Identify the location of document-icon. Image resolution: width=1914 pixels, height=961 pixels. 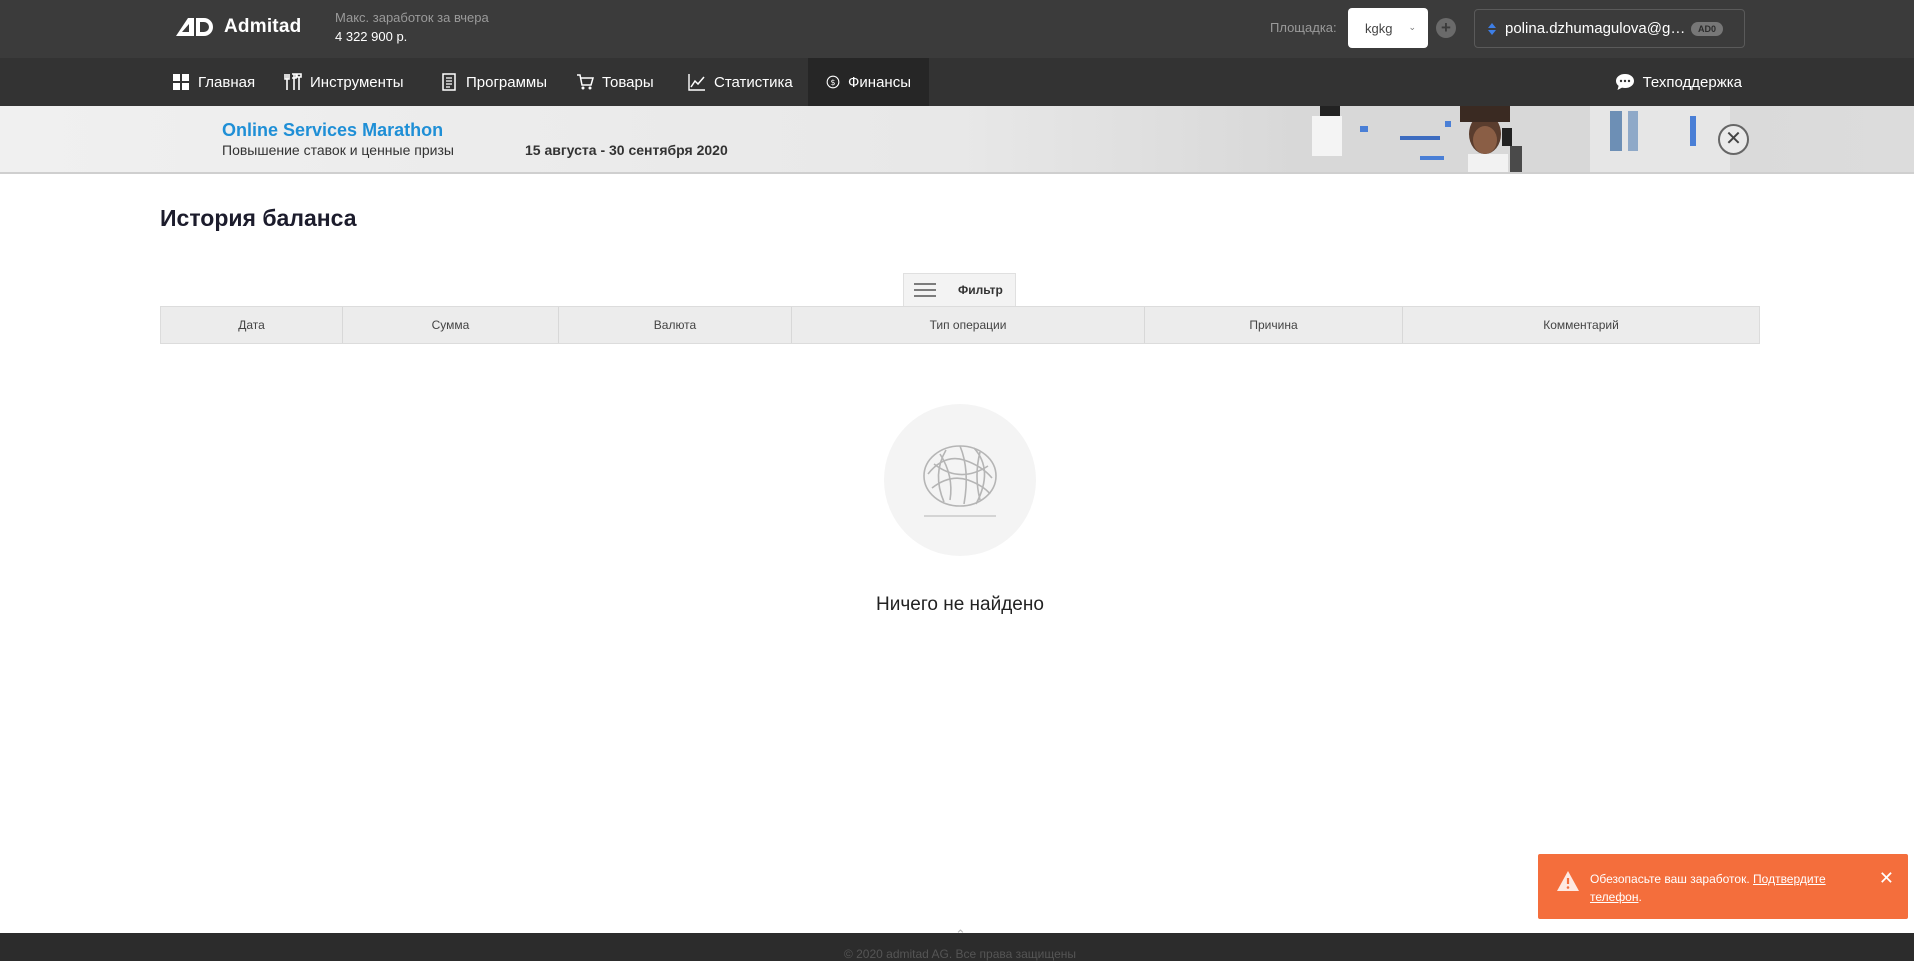
(449, 82).